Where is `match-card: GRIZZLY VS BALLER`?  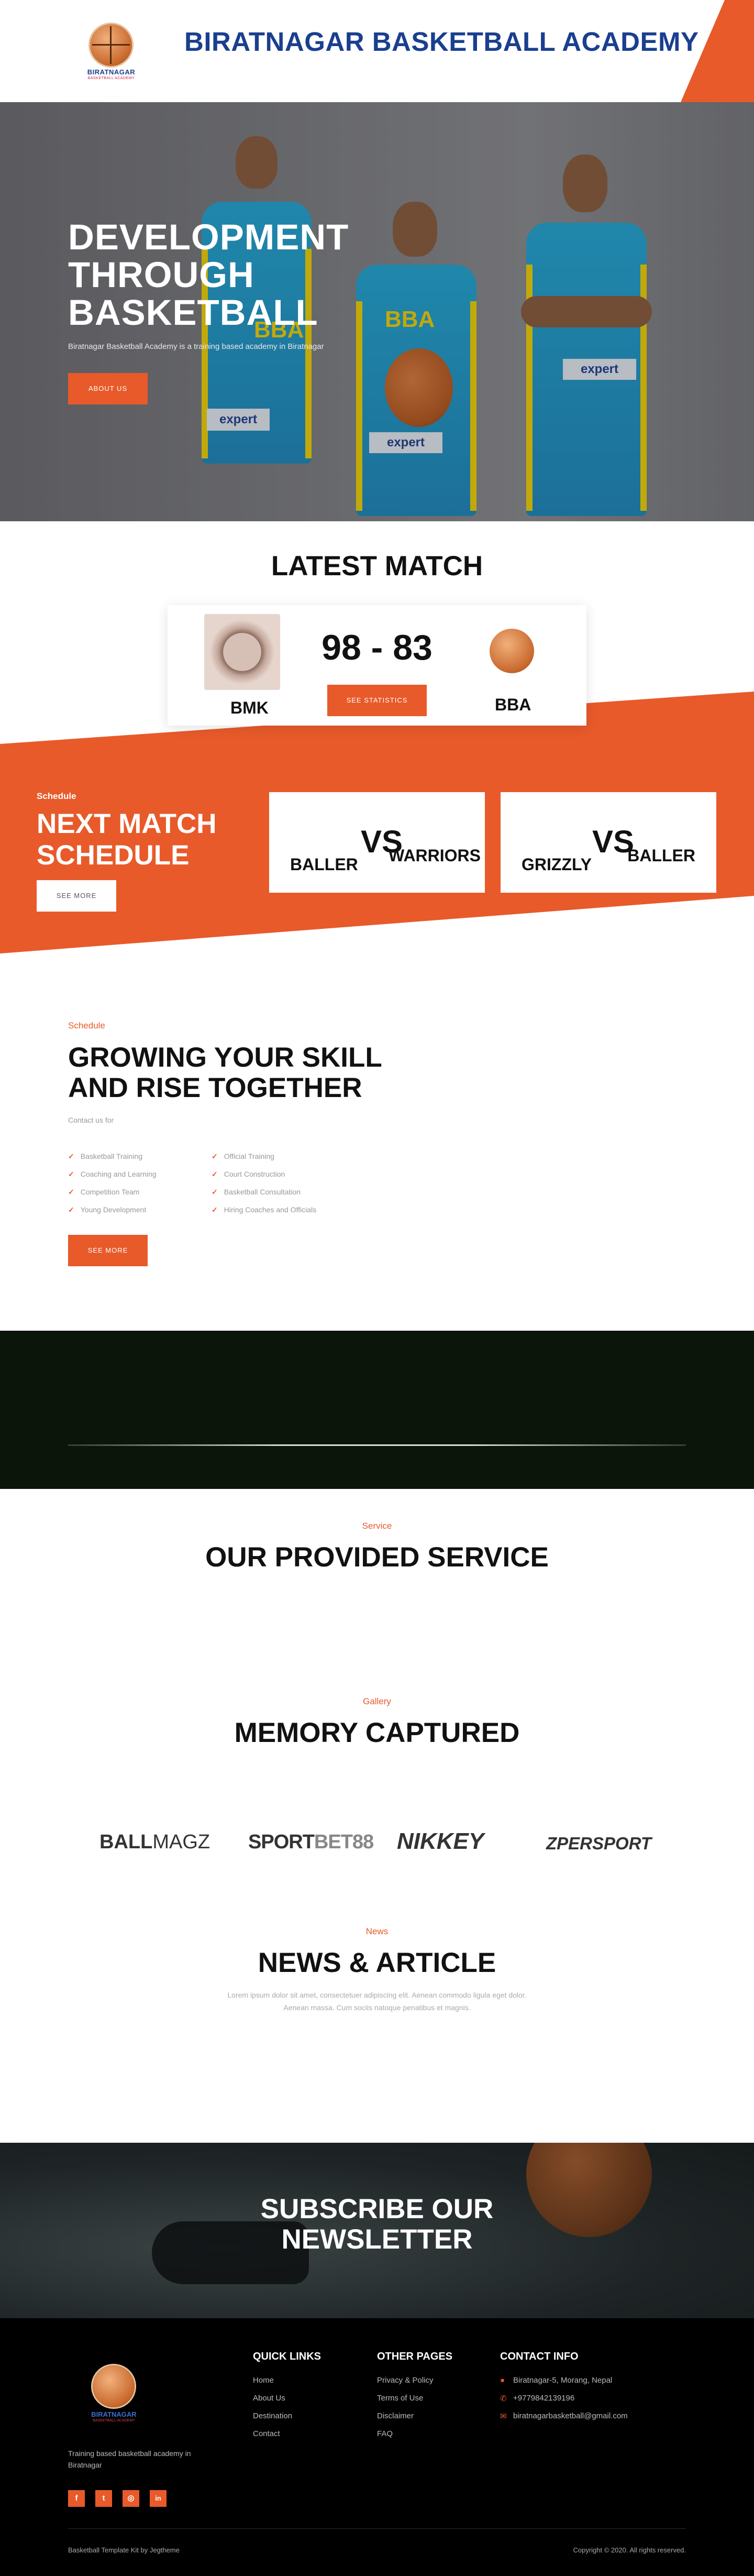 match-card: GRIZZLY VS BALLER is located at coordinates (608, 842).